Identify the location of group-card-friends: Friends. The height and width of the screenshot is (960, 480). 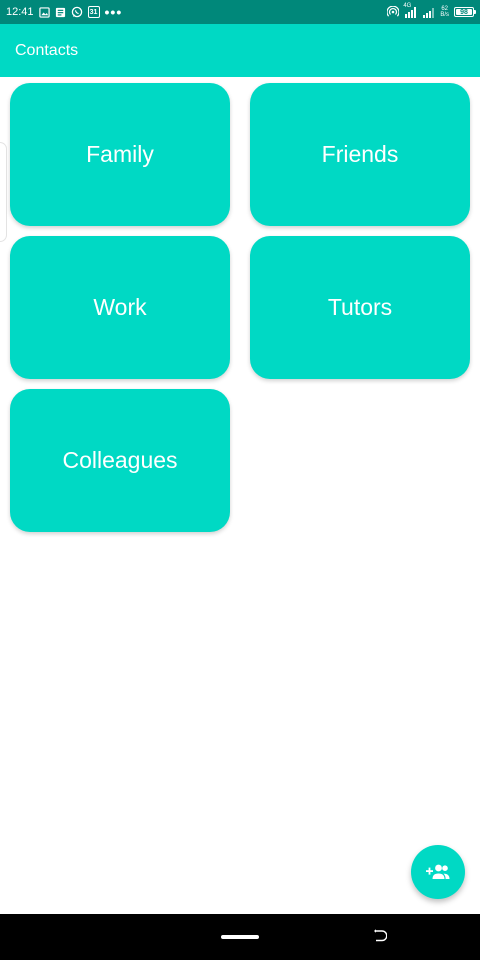
(360, 154).